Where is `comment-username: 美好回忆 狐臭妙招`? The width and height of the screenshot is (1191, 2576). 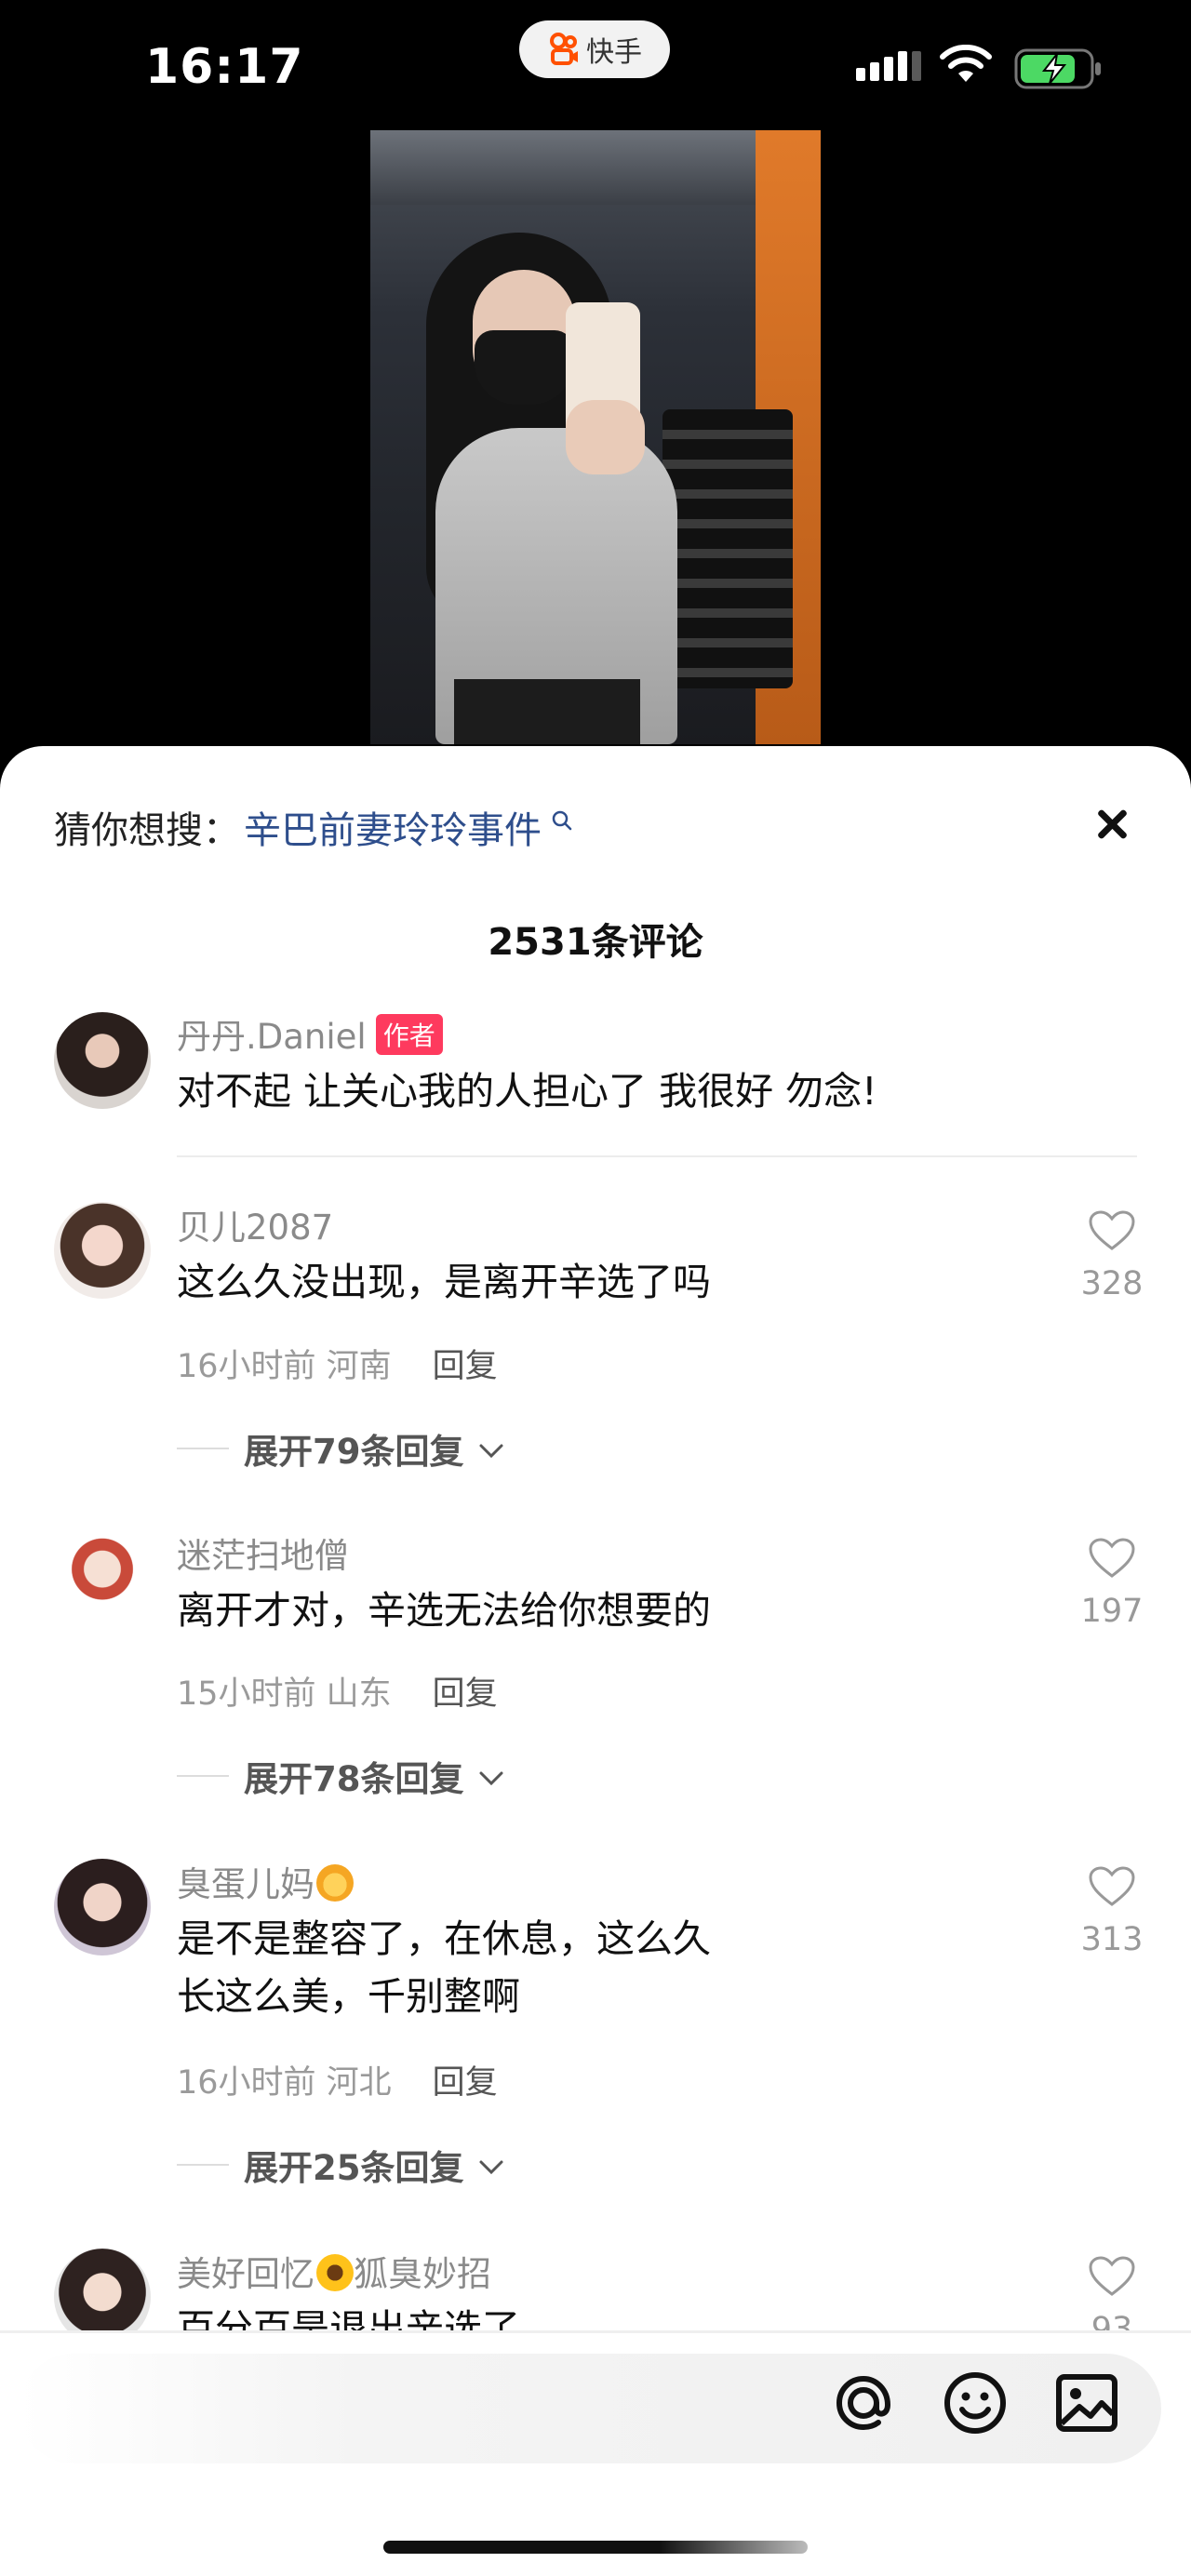 comment-username: 美好回忆 狐臭妙招 is located at coordinates (334, 2271).